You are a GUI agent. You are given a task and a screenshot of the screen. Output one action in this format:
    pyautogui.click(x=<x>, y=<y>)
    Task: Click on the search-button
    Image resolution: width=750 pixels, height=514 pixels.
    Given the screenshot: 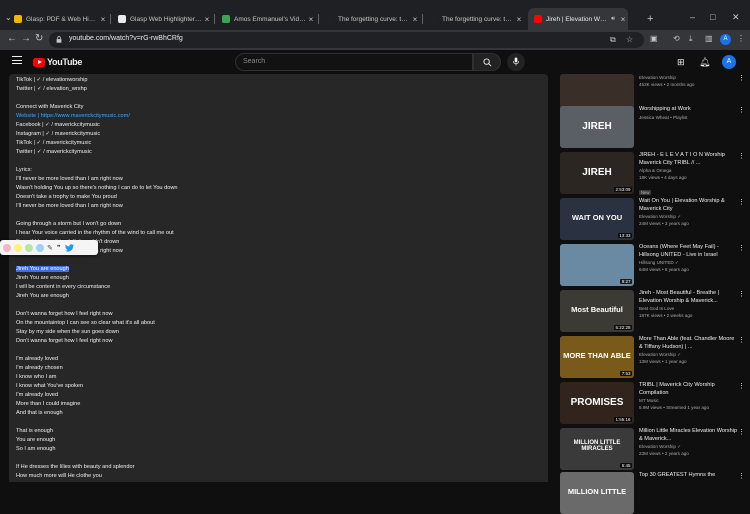 What is the action you would take?
    pyautogui.click(x=487, y=62)
    